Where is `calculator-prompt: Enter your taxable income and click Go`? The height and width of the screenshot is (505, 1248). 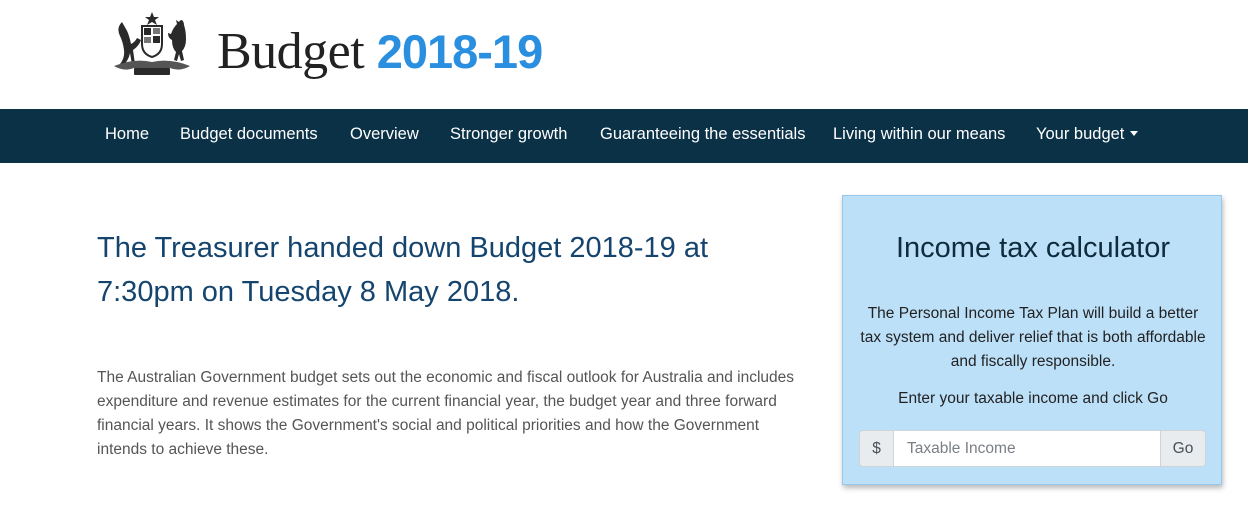 calculator-prompt: Enter your taxable income and click Go is located at coordinates (1033, 398).